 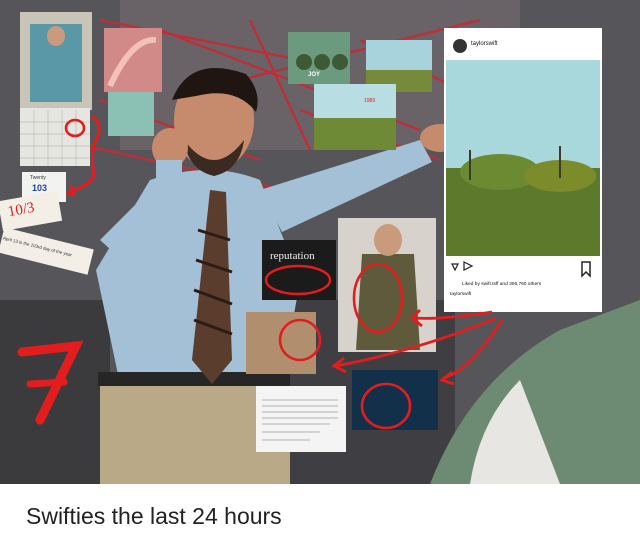 What do you see at coordinates (131, 114) in the screenshot?
I see `teal-photo` at bounding box center [131, 114].